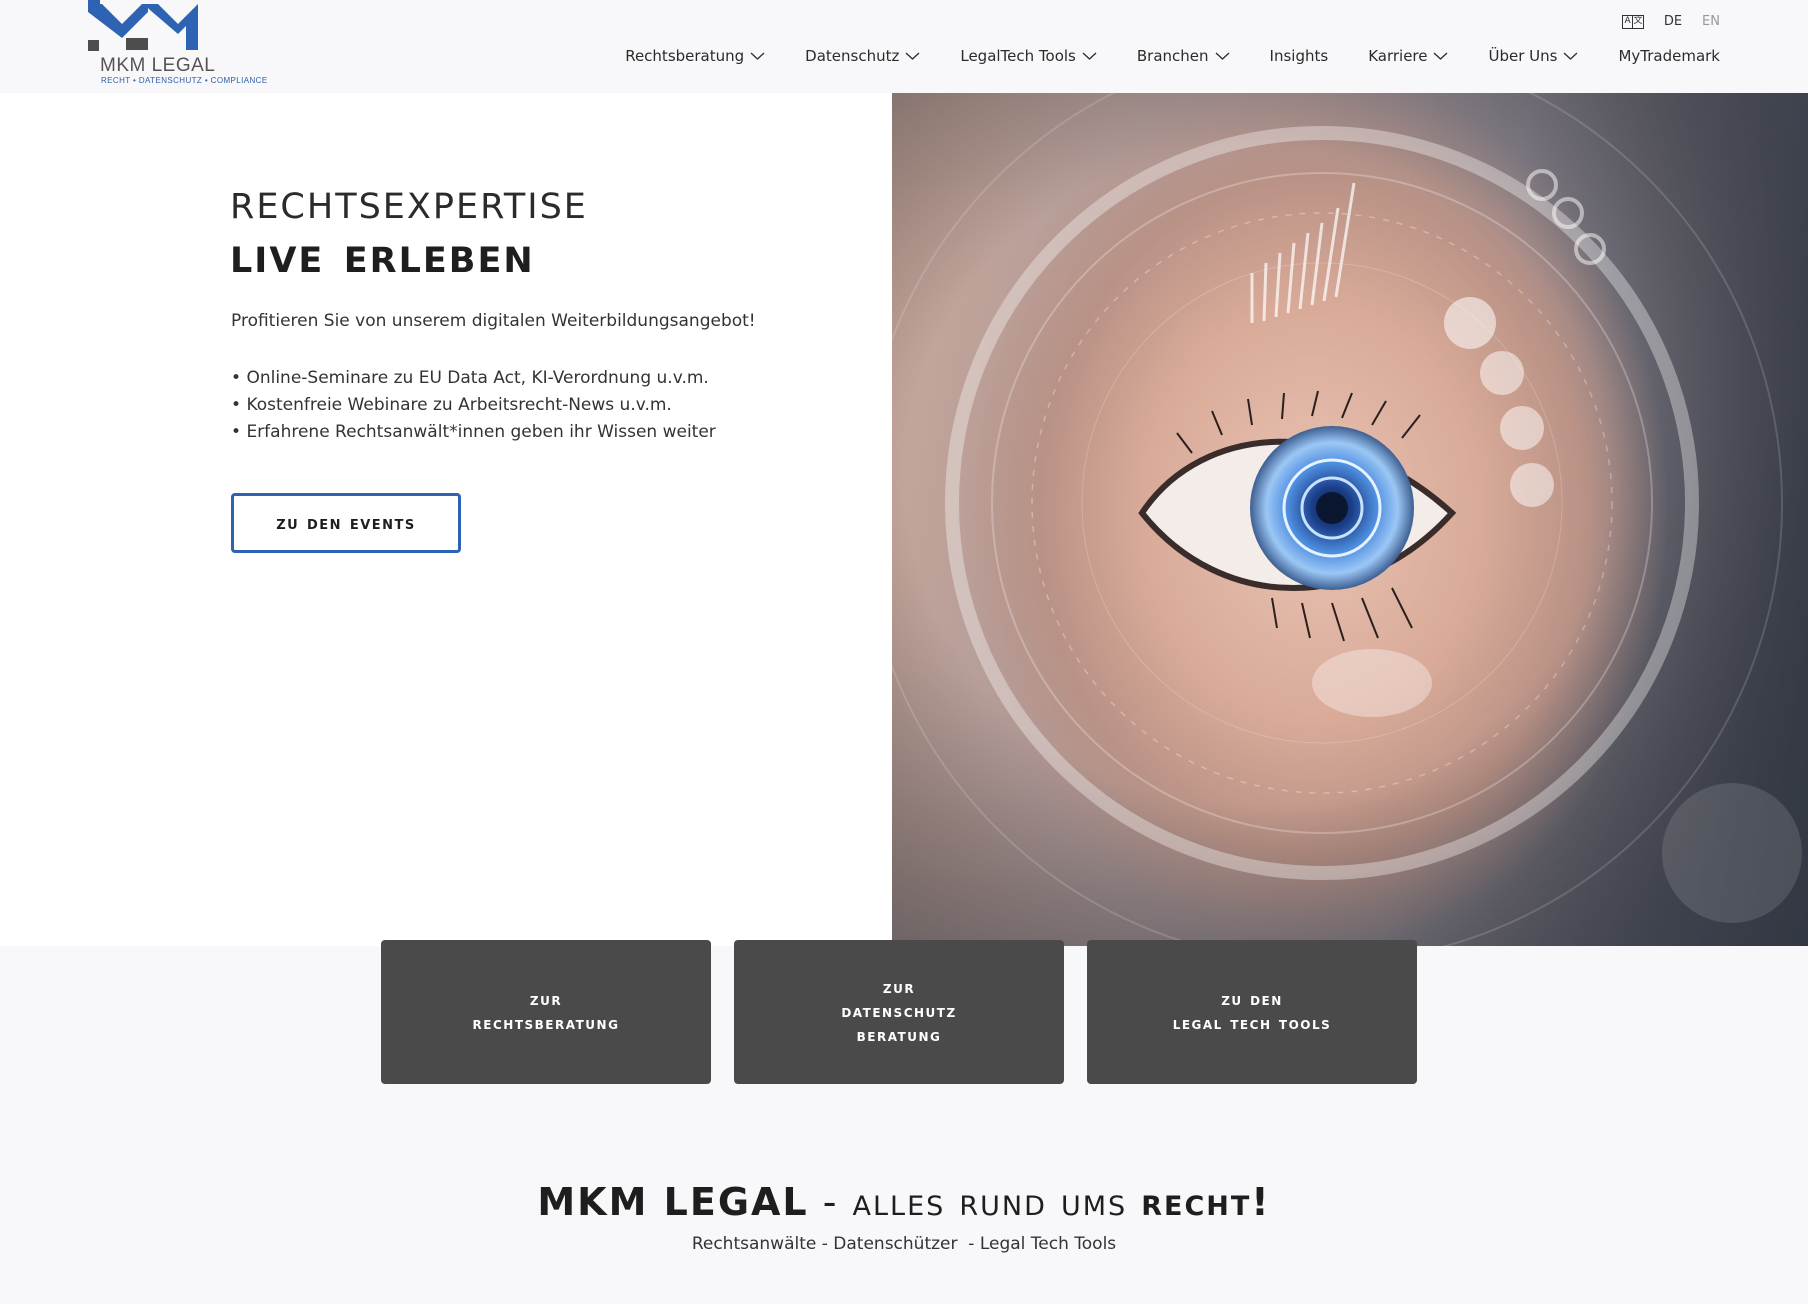 Image resolution: width=1808 pixels, height=1304 pixels. I want to click on logo-mark-icon, so click(143, 25).